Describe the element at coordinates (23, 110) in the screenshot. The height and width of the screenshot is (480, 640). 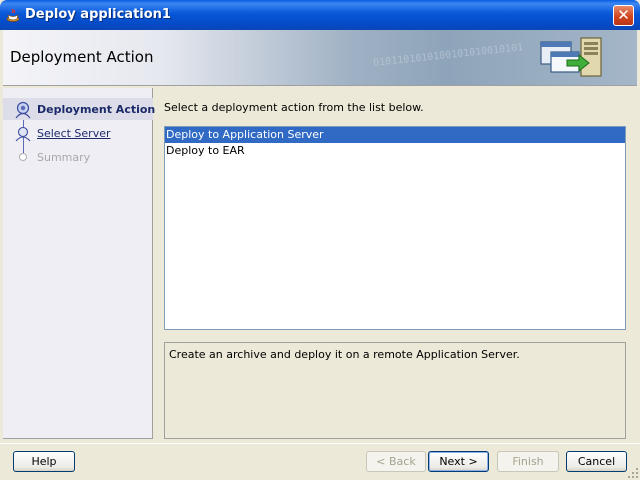
I see `step-active-icon` at that location.